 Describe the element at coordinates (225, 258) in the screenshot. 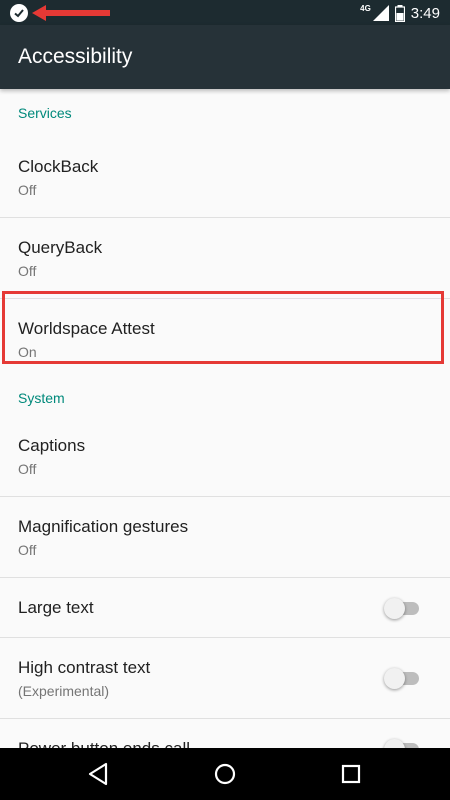

I see `setting-queryback: QueryBack Off` at that location.